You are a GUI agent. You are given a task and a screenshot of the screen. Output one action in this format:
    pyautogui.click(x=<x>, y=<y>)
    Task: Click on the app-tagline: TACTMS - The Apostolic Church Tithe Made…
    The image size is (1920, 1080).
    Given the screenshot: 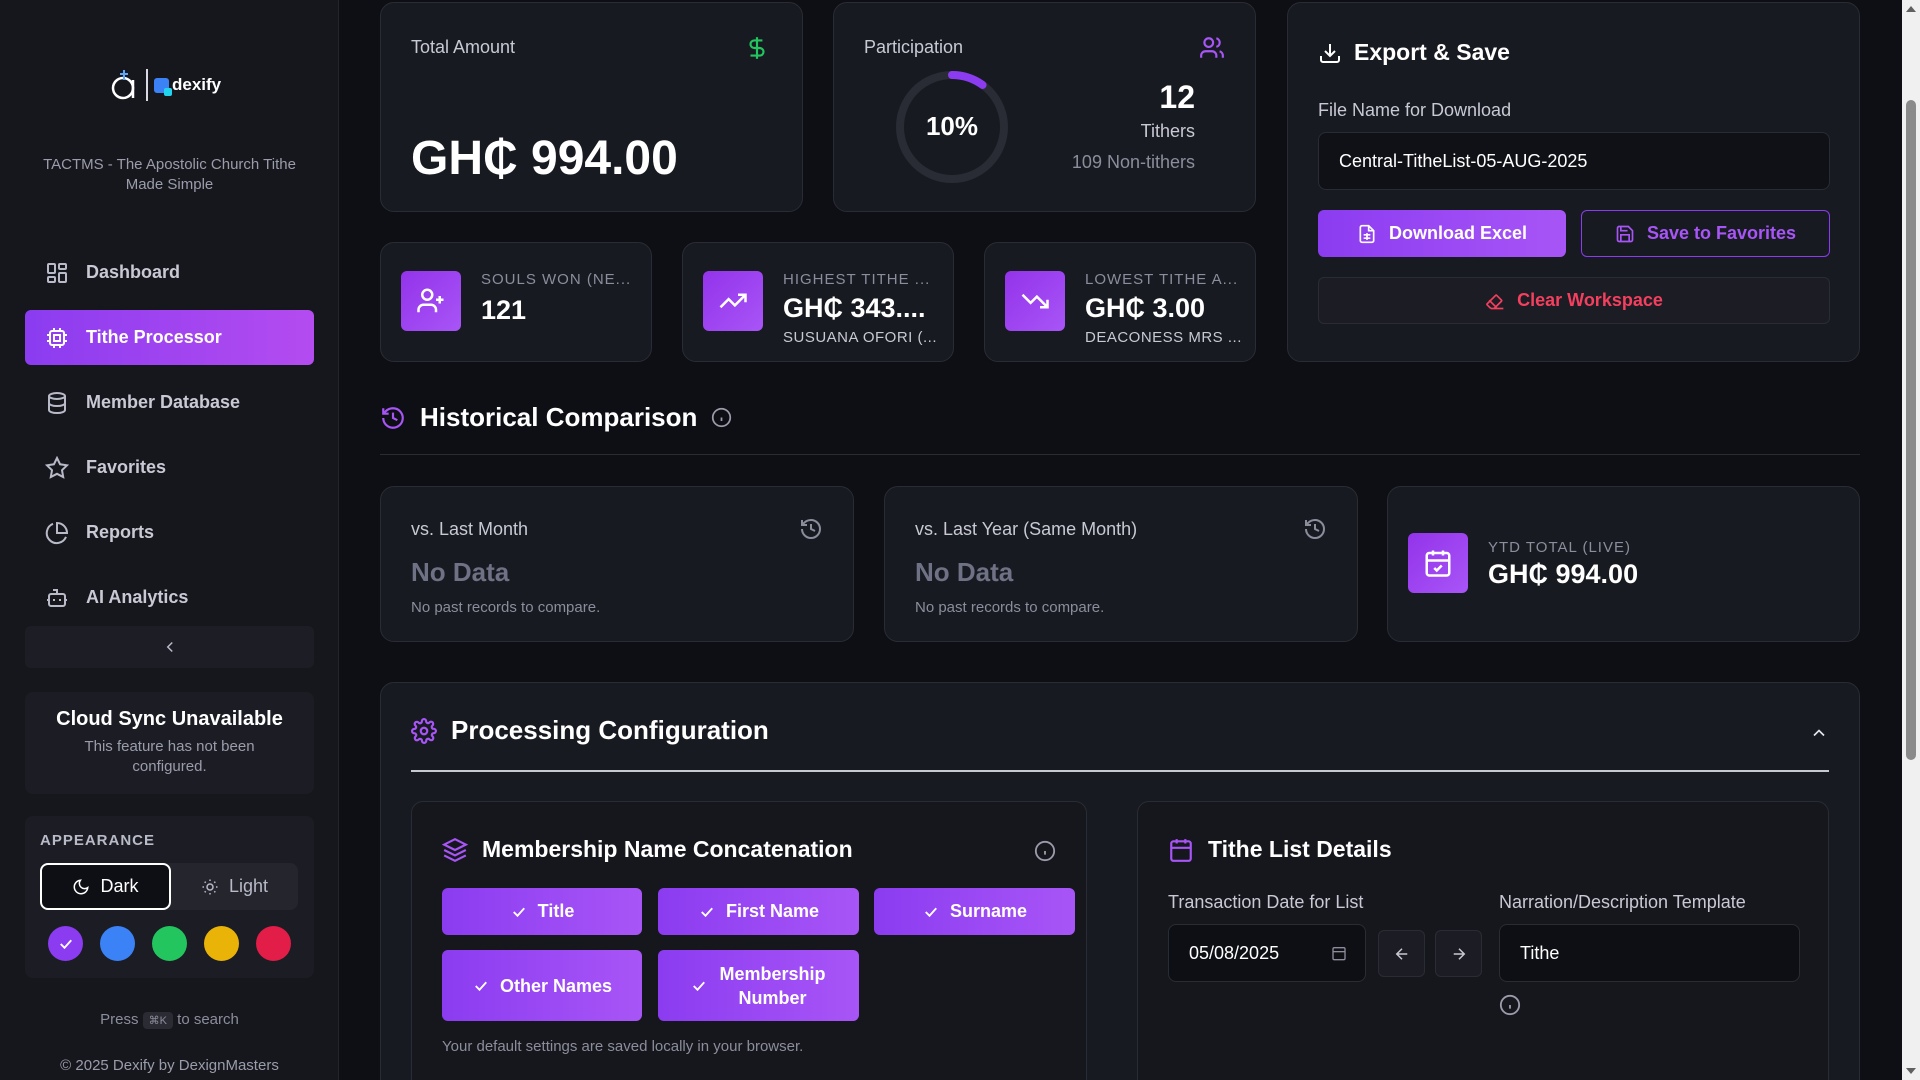 What is the action you would take?
    pyautogui.click(x=169, y=174)
    